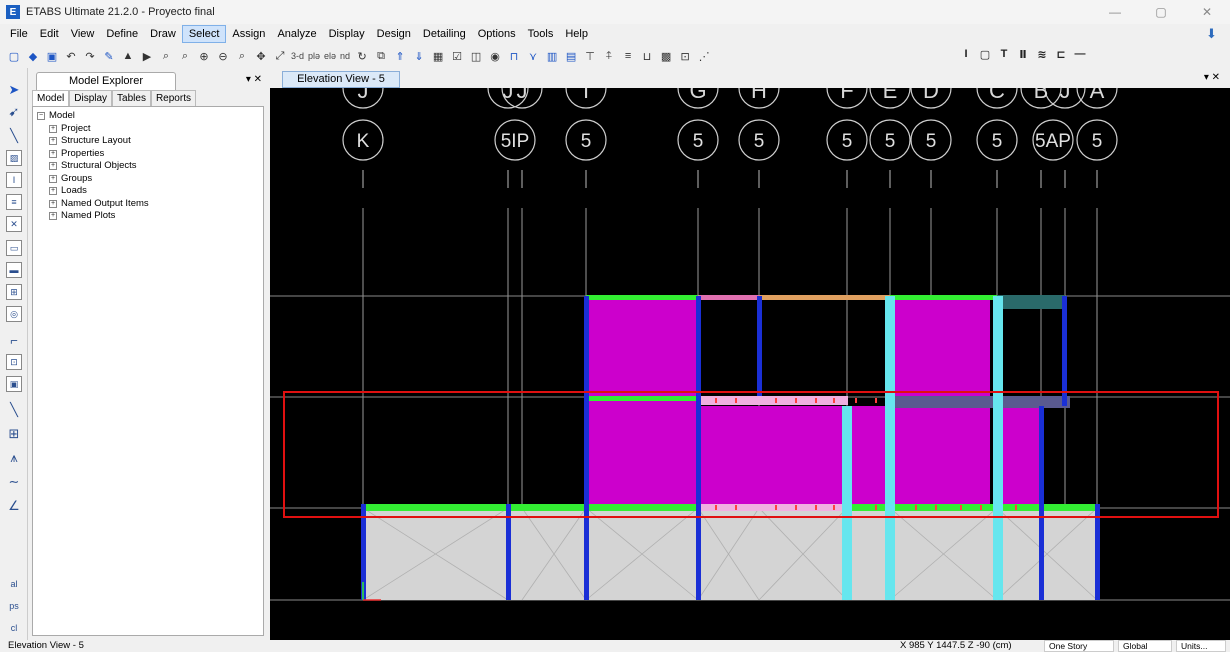  What do you see at coordinates (148, 191) in the screenshot?
I see `tree-node-loads: + Loads` at bounding box center [148, 191].